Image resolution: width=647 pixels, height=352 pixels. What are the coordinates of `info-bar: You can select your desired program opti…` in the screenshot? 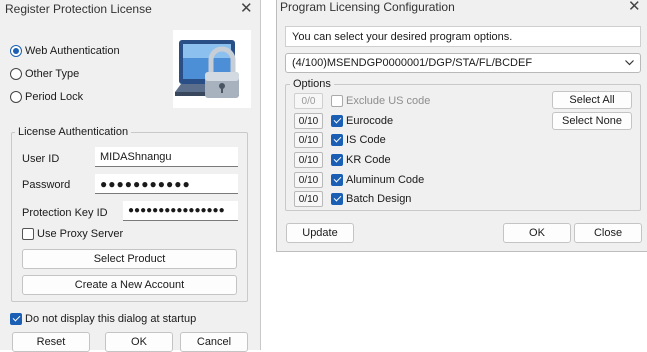 It's located at (463, 36).